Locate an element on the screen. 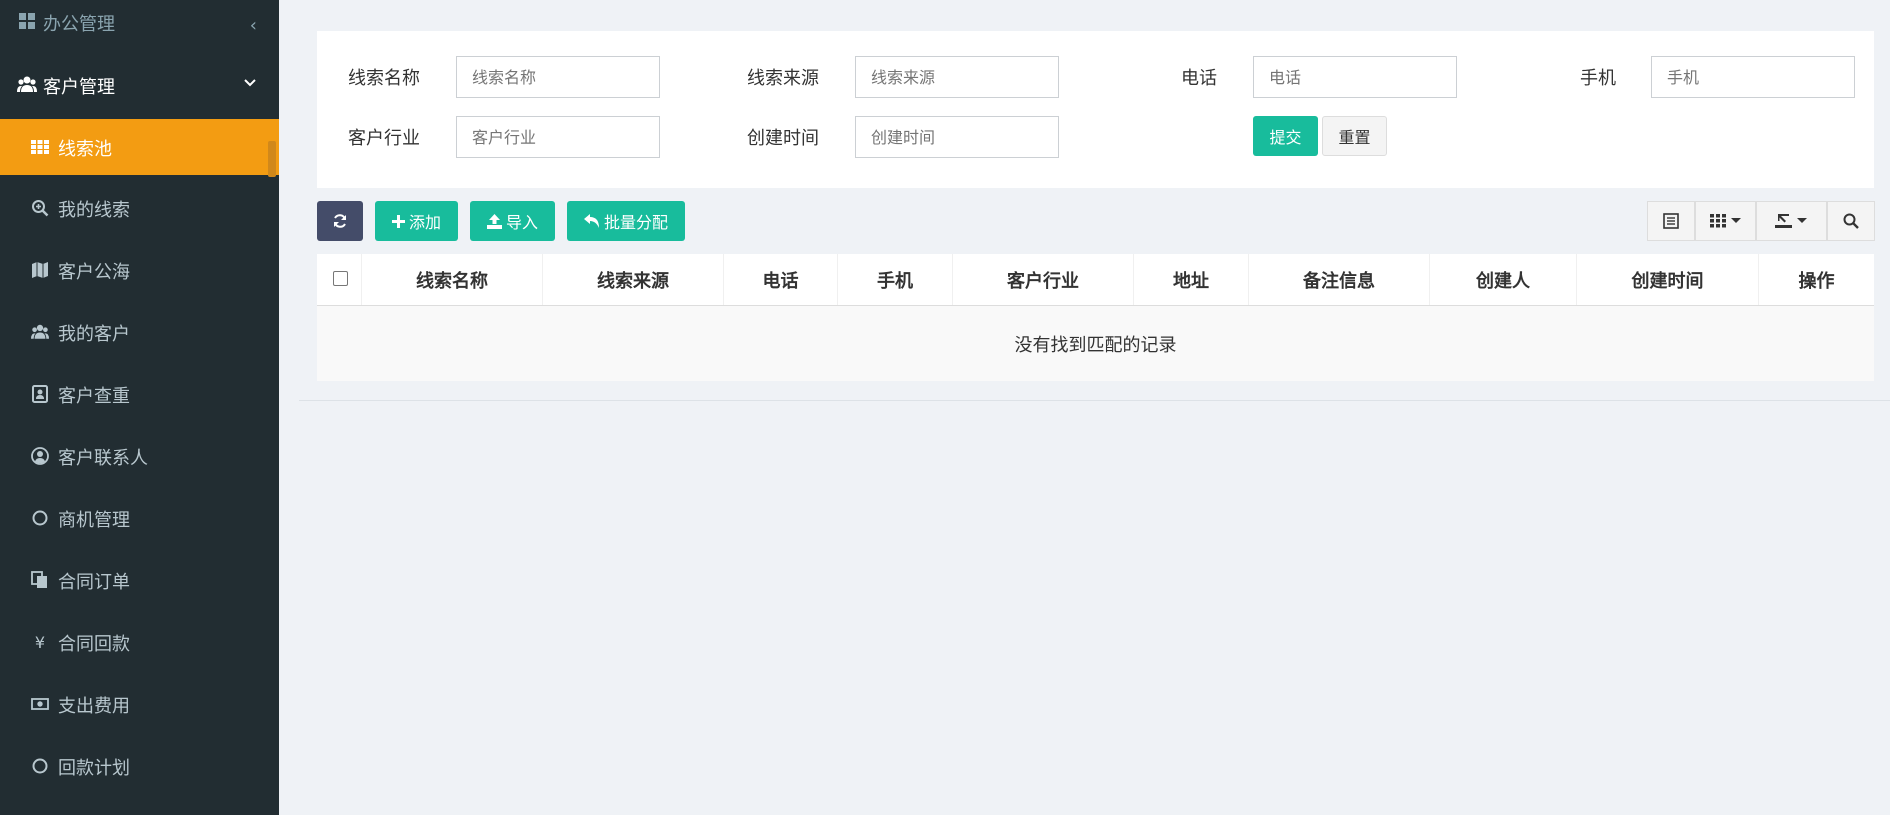 The image size is (1890, 815). sidebar-item-payment-plan: 回款计划 is located at coordinates (139, 766).